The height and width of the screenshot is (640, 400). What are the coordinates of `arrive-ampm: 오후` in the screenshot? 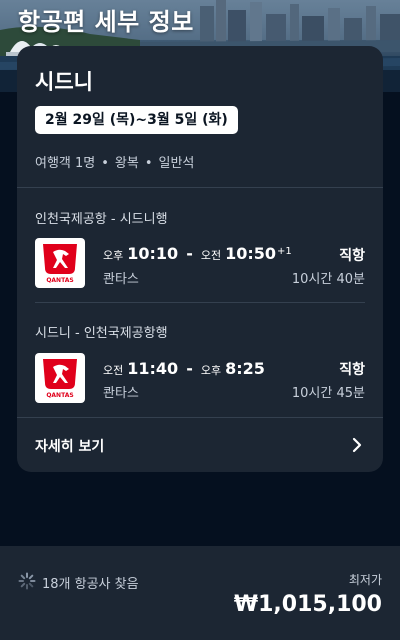 It's located at (211, 370).